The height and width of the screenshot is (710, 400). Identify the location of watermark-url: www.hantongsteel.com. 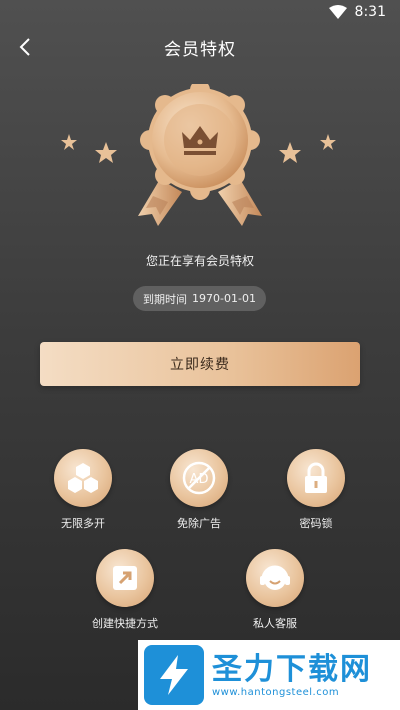
(276, 692).